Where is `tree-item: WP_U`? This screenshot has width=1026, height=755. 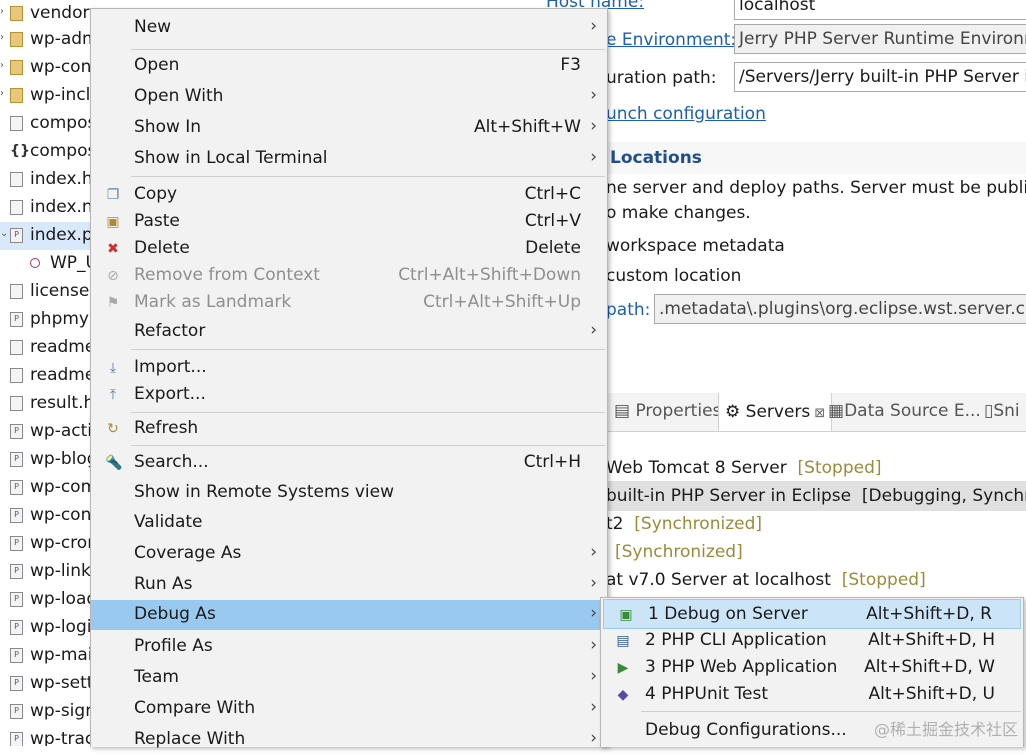 tree-item: WP_U is located at coordinates (46, 264).